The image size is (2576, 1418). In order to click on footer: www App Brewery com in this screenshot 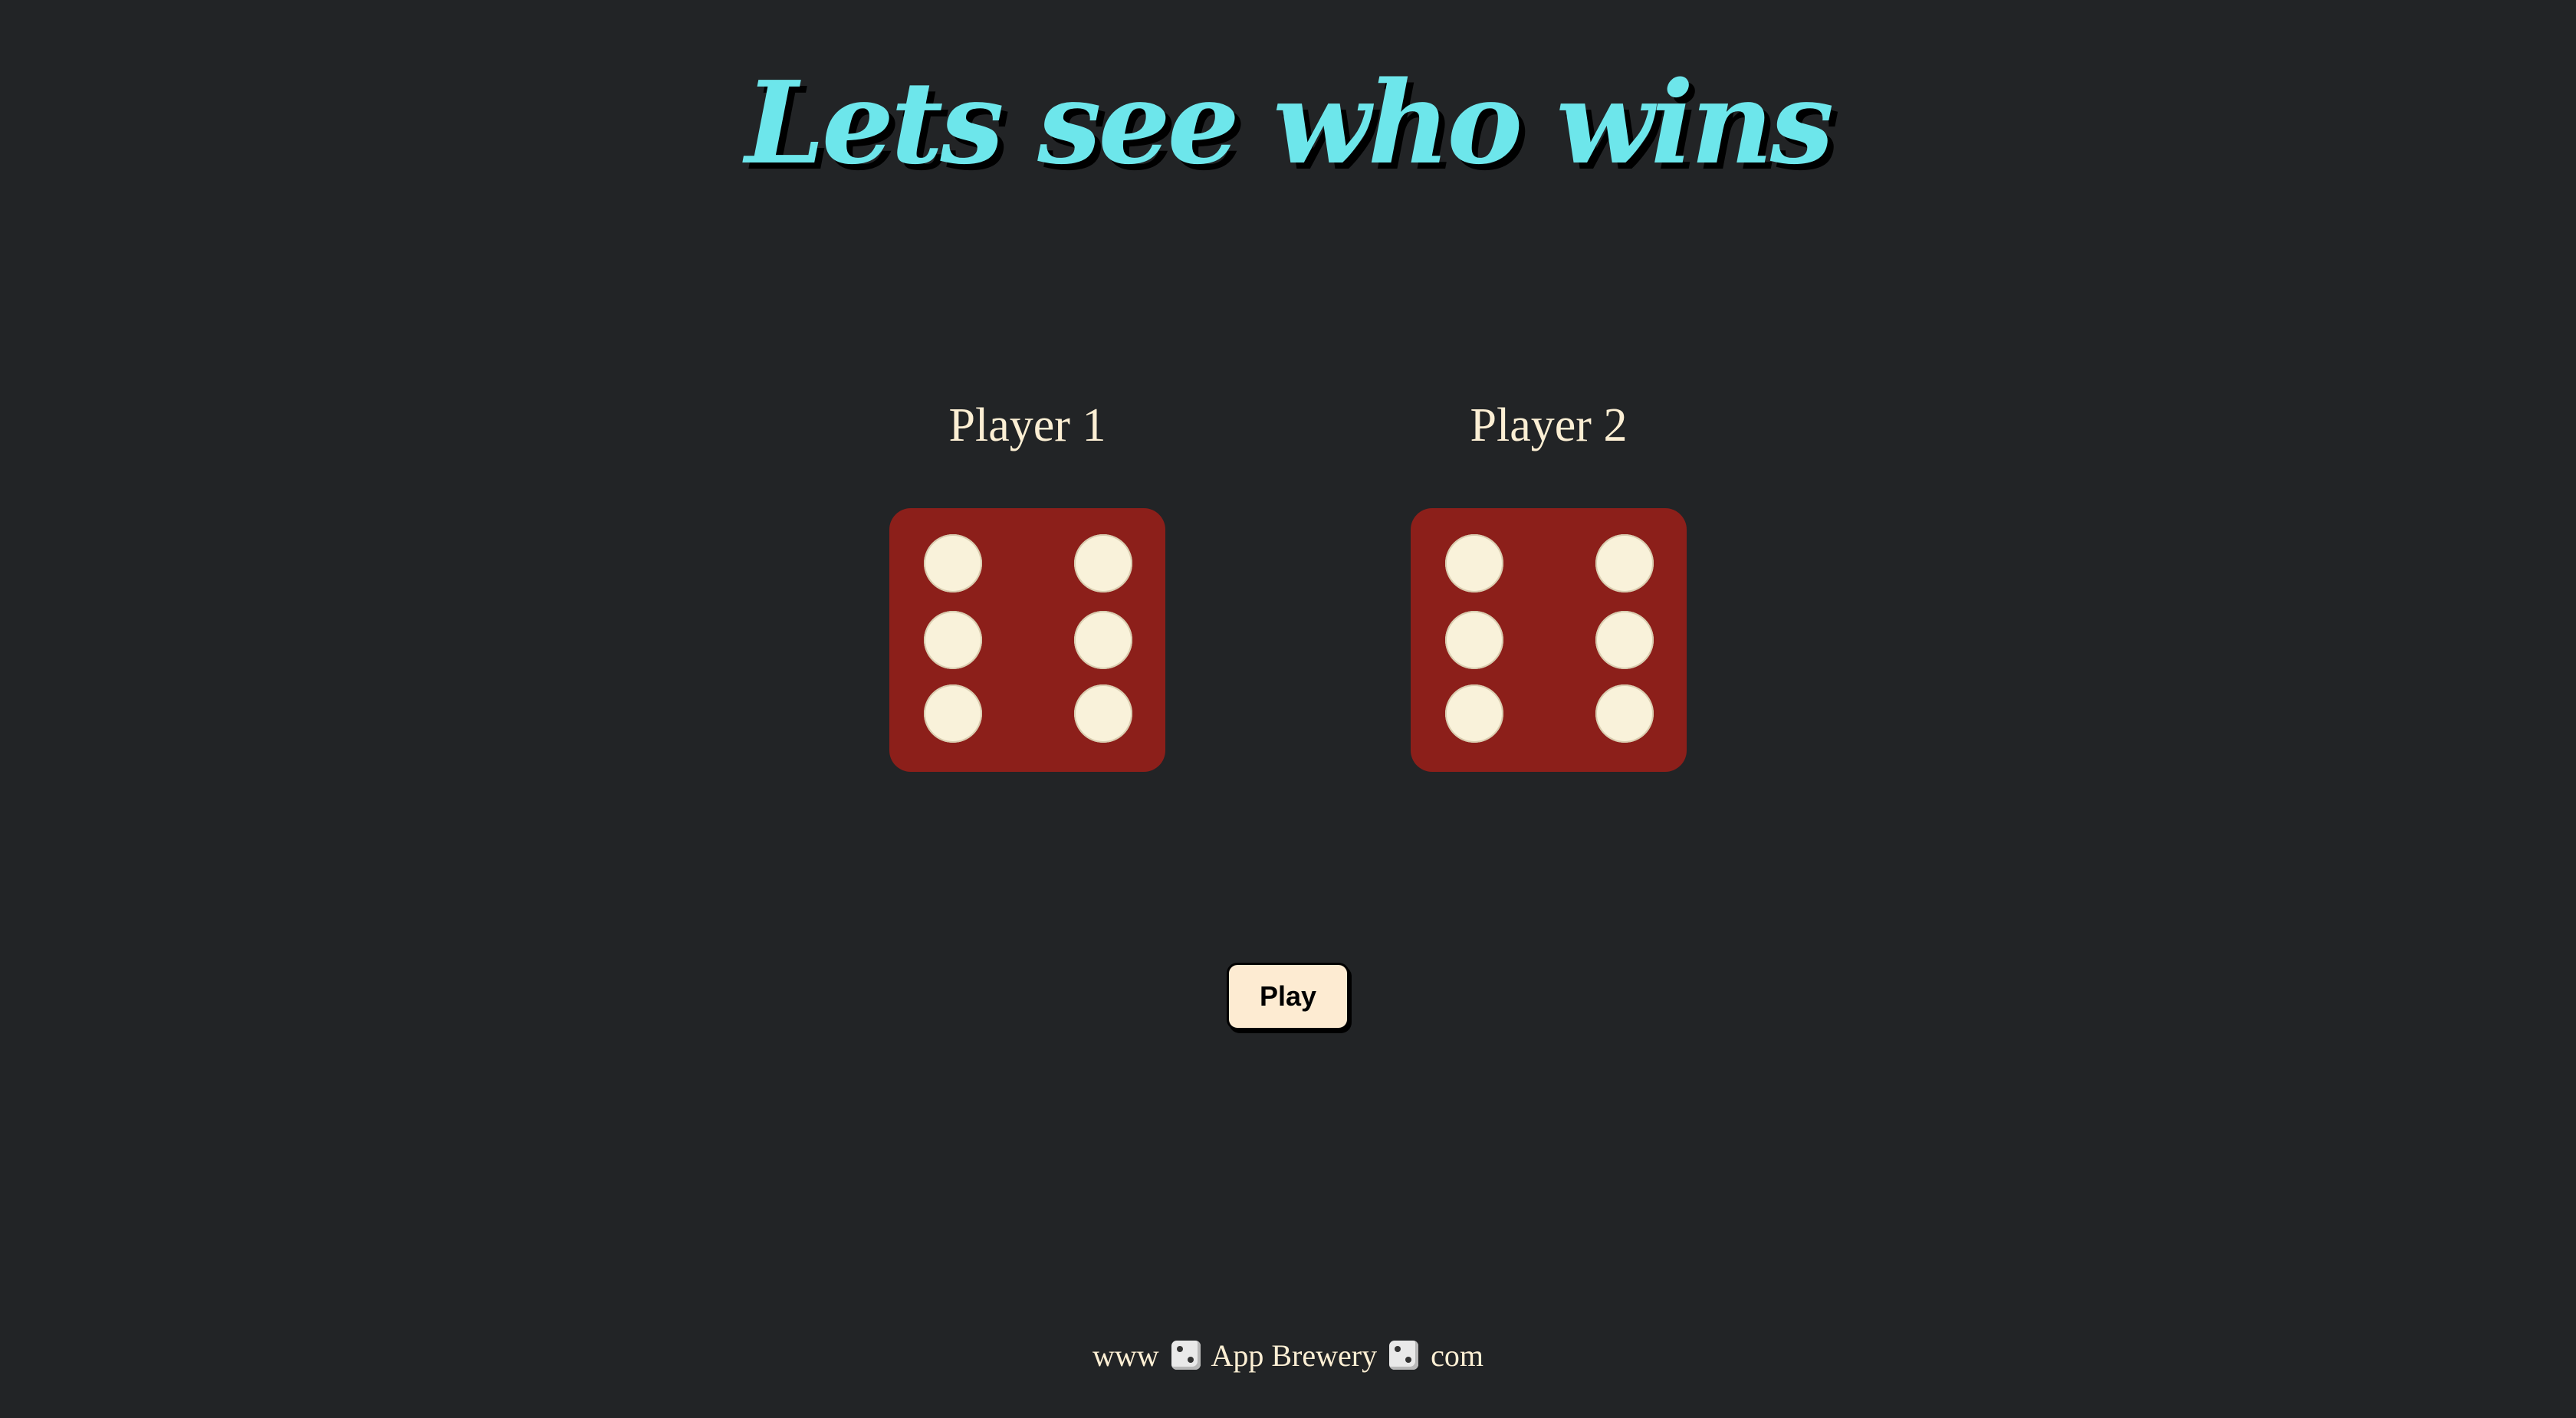, I will do `click(1288, 1356)`.